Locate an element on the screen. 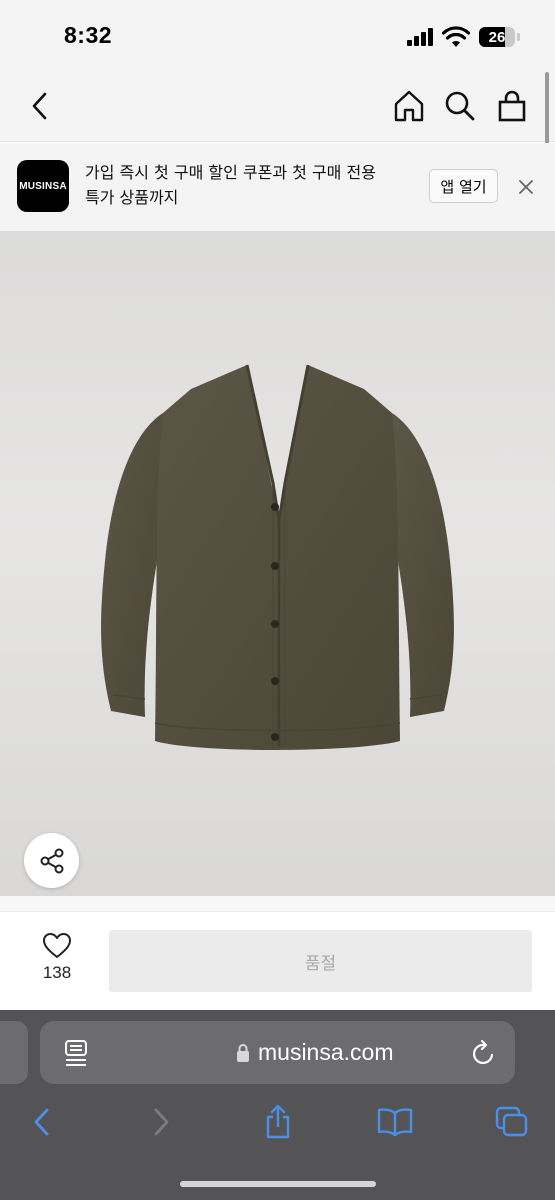  bookmarks-icon is located at coordinates (395, 1122).